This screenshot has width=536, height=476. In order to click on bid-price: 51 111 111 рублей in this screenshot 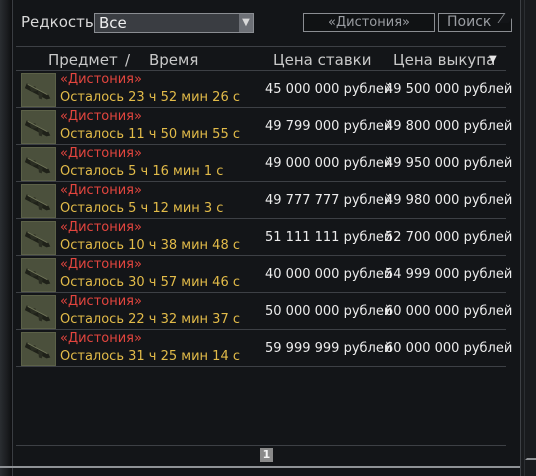, I will do `click(329, 237)`.